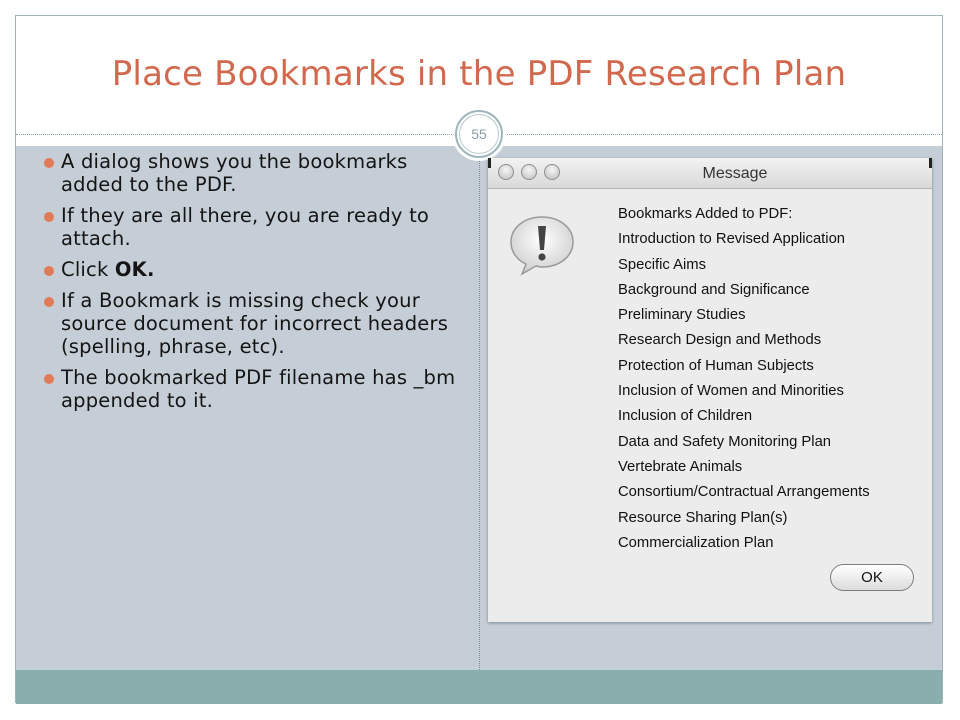  Describe the element at coordinates (682, 315) in the screenshot. I see `dialog-line: Preliminary Studies` at that location.